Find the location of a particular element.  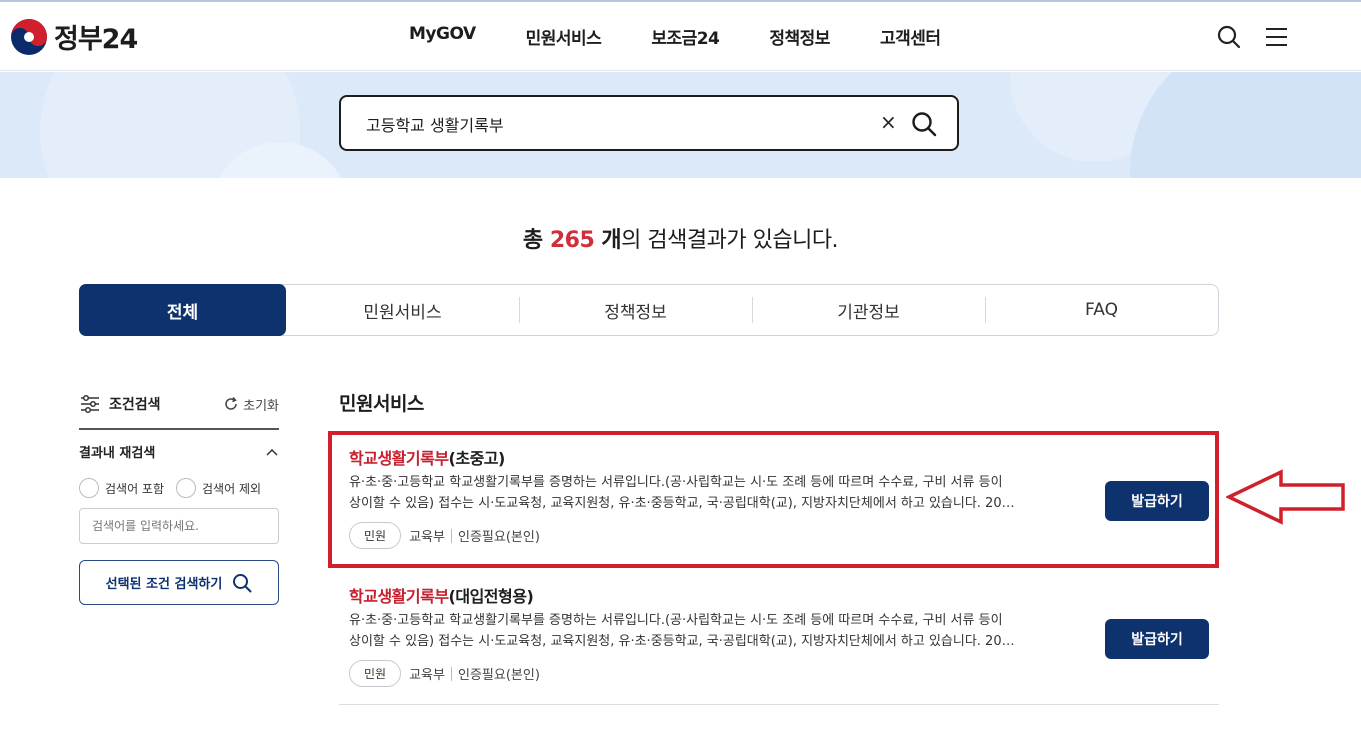

sidebar-divider is located at coordinates (179, 429).